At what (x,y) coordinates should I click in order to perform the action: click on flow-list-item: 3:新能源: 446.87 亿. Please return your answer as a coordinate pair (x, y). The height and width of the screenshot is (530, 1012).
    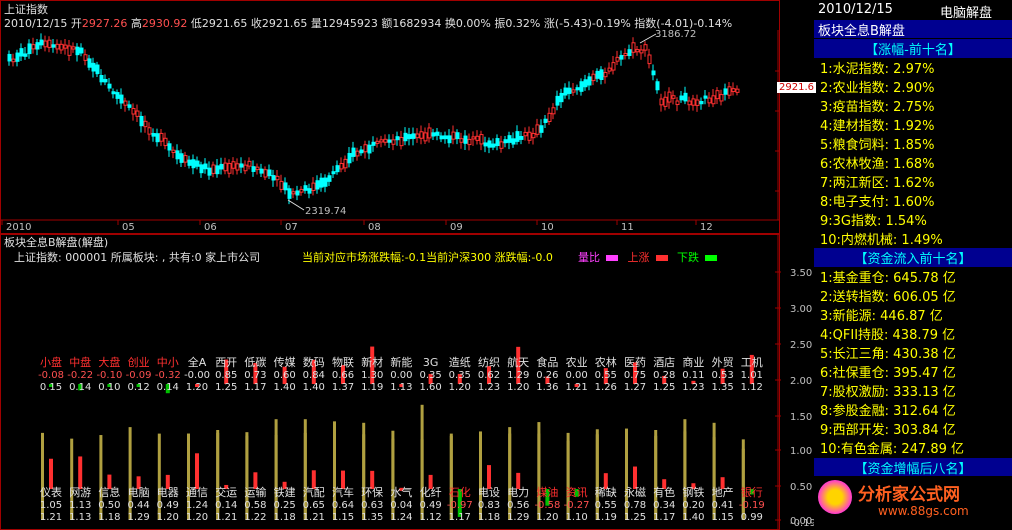
    Looking at the image, I should click on (881, 314).